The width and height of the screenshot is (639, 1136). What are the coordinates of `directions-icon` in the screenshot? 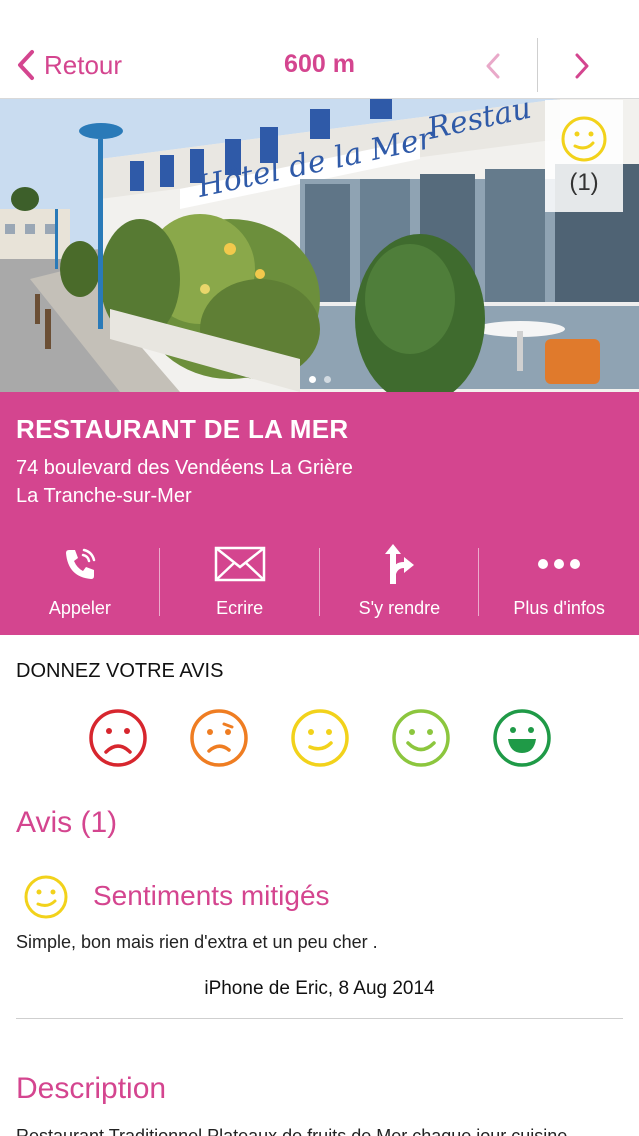 It's located at (400, 564).